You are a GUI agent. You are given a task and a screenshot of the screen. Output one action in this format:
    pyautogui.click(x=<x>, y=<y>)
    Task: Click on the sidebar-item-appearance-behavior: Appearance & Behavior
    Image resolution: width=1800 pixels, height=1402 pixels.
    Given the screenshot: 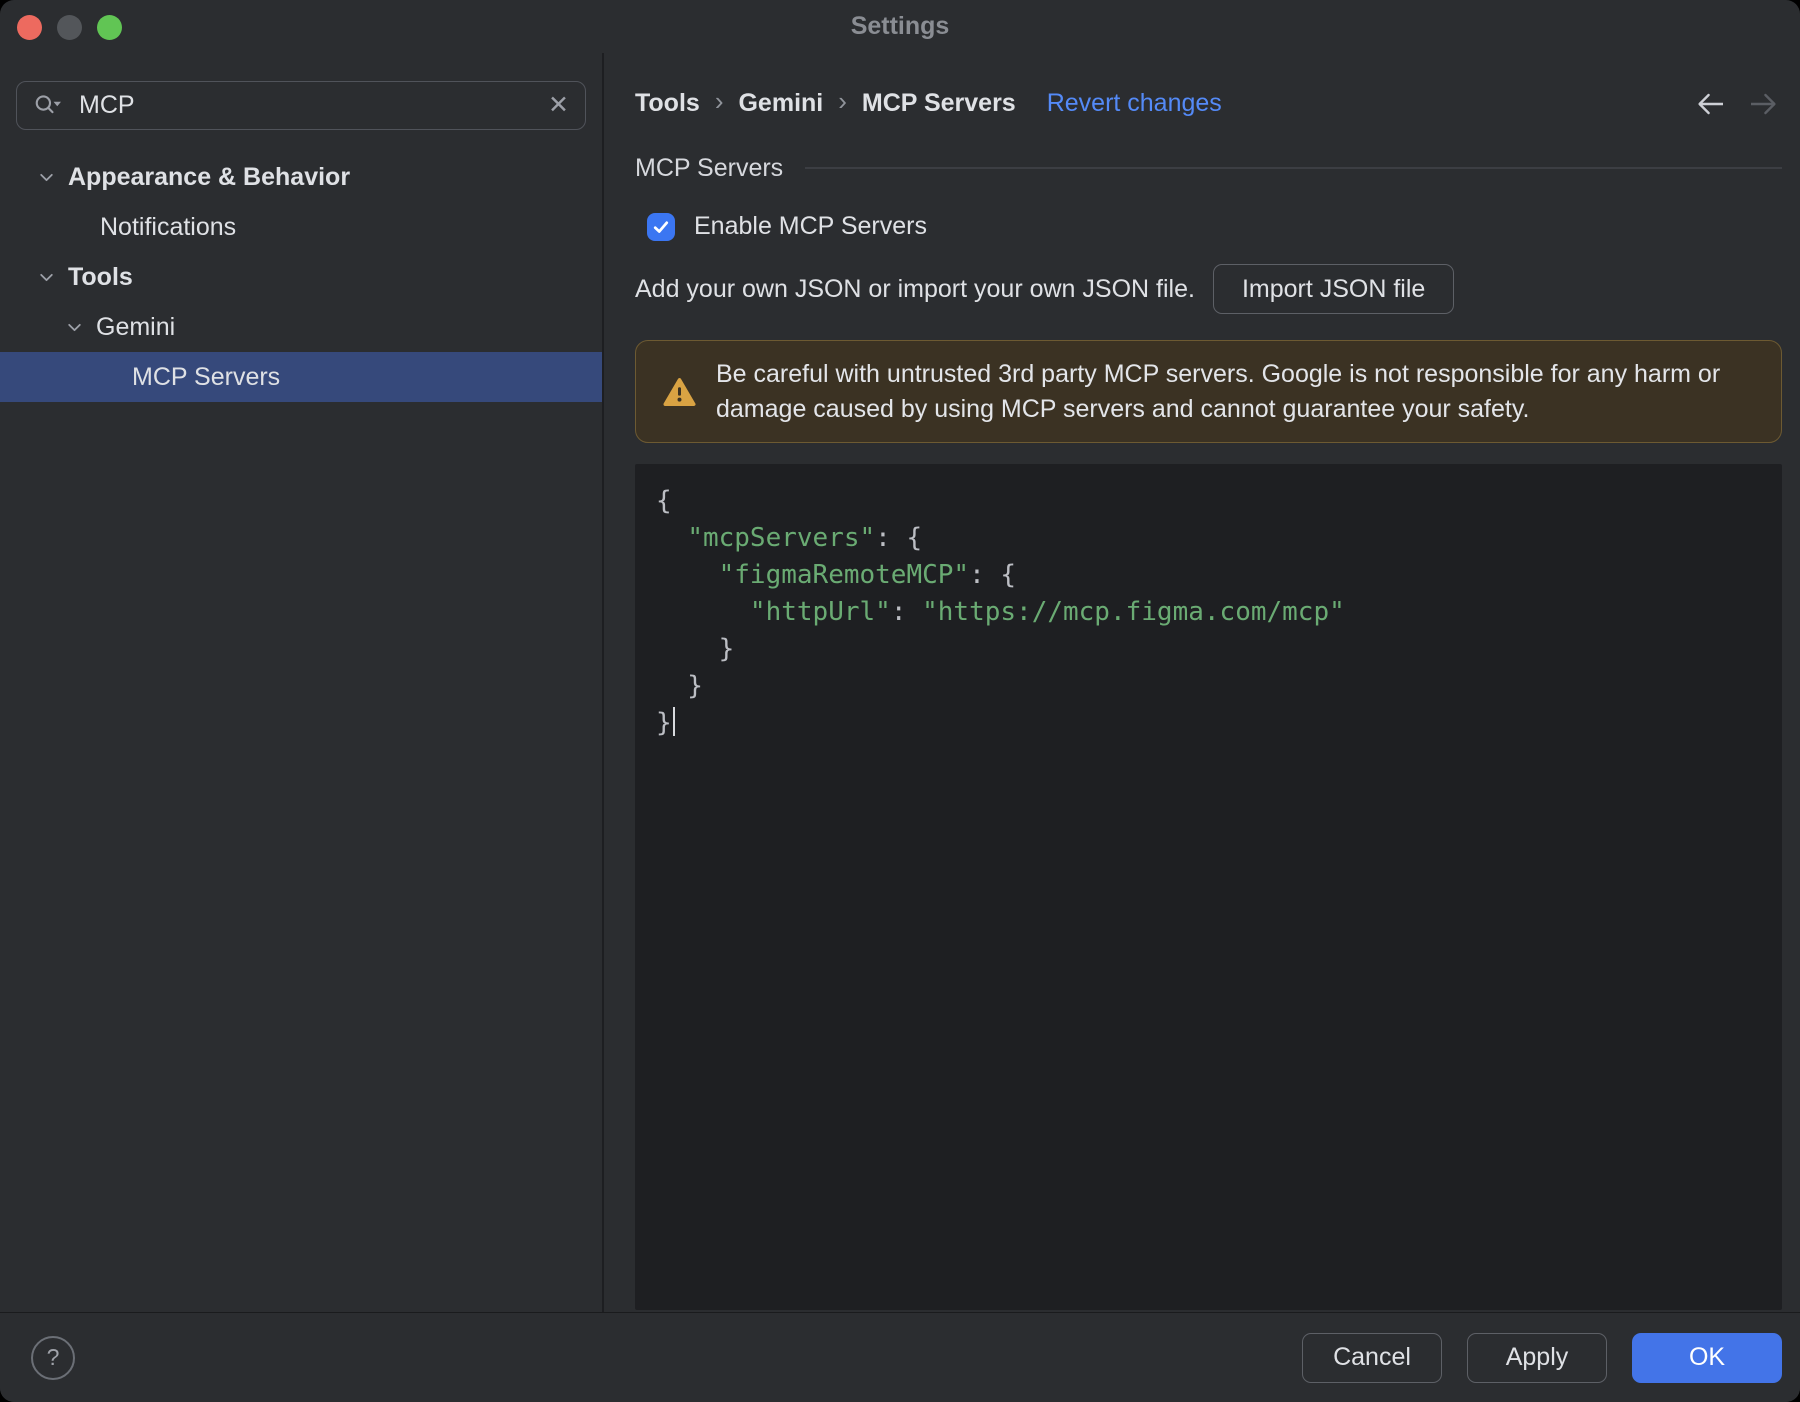 What is the action you would take?
    pyautogui.click(x=301, y=177)
    